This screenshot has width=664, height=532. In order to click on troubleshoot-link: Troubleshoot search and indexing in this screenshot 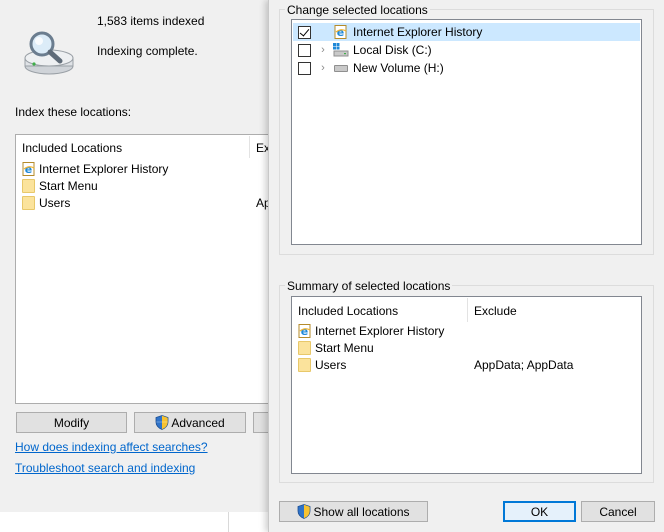, I will do `click(105, 468)`.